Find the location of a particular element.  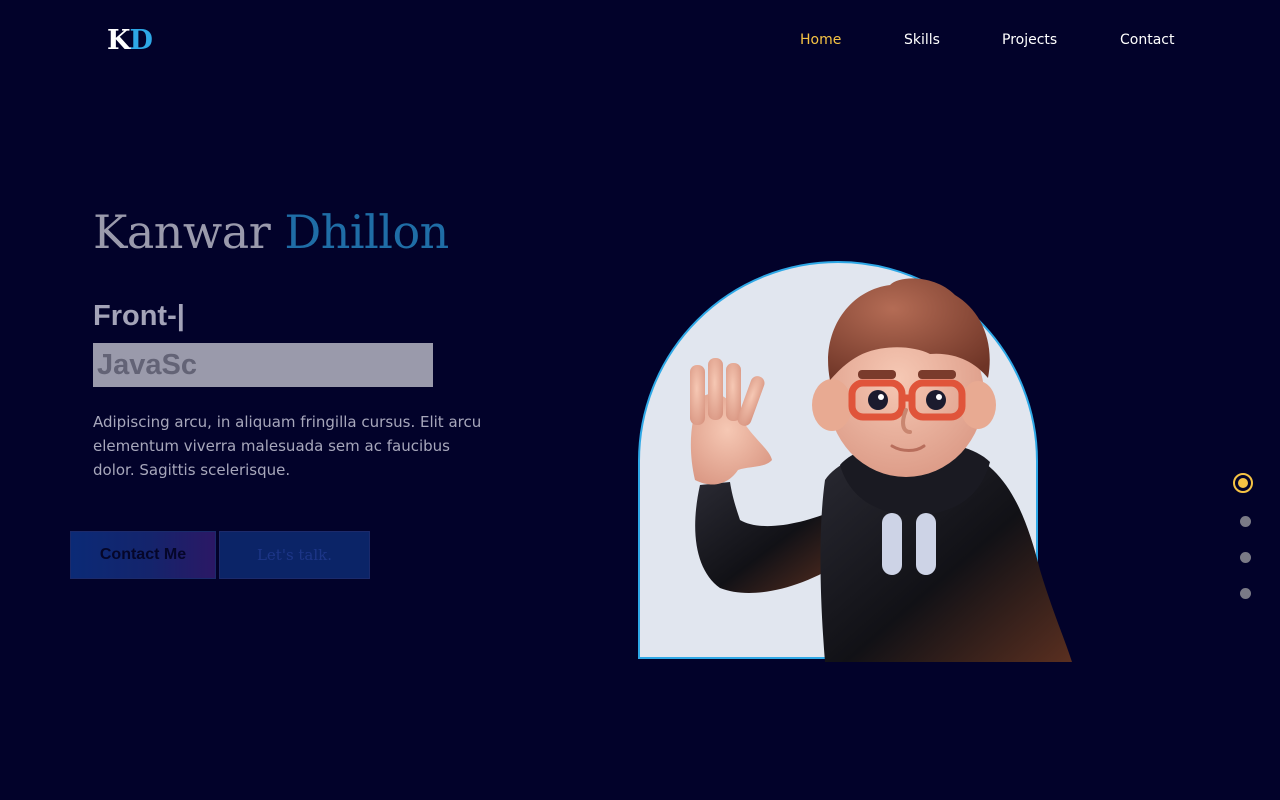

nav-skills: Skills is located at coordinates (922, 42).